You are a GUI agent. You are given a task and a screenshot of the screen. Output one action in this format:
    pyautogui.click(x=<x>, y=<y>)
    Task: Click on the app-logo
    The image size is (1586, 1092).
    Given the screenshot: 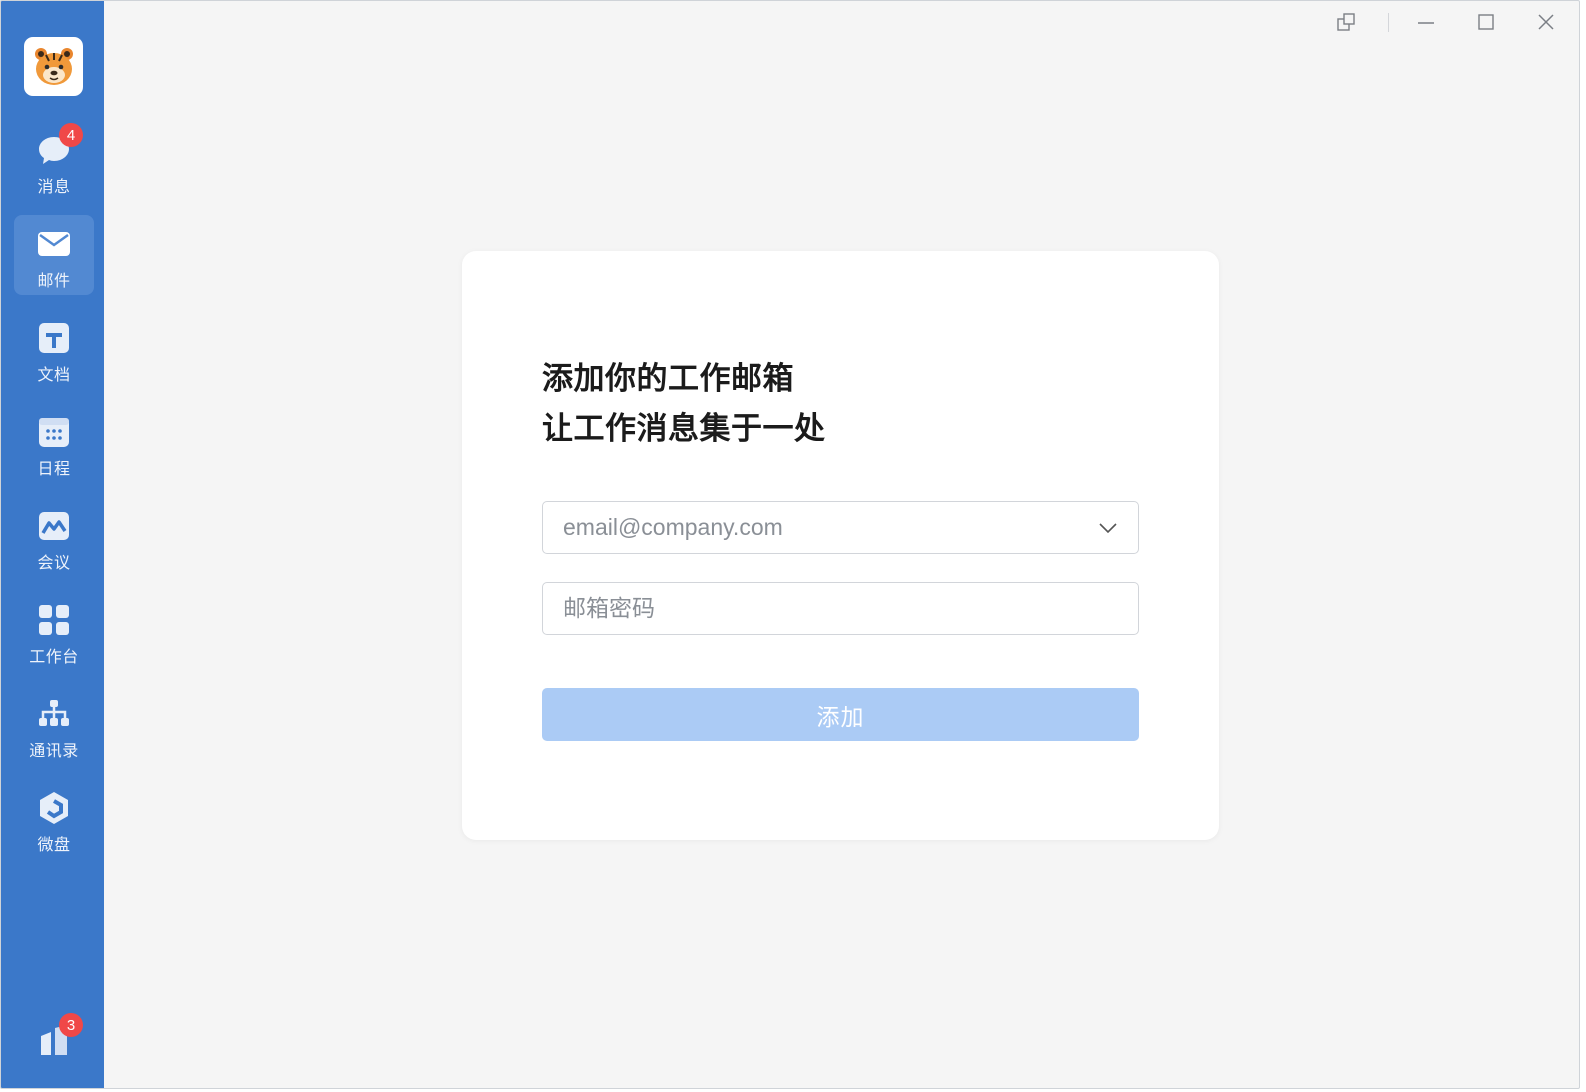 What is the action you would take?
    pyautogui.click(x=53, y=66)
    